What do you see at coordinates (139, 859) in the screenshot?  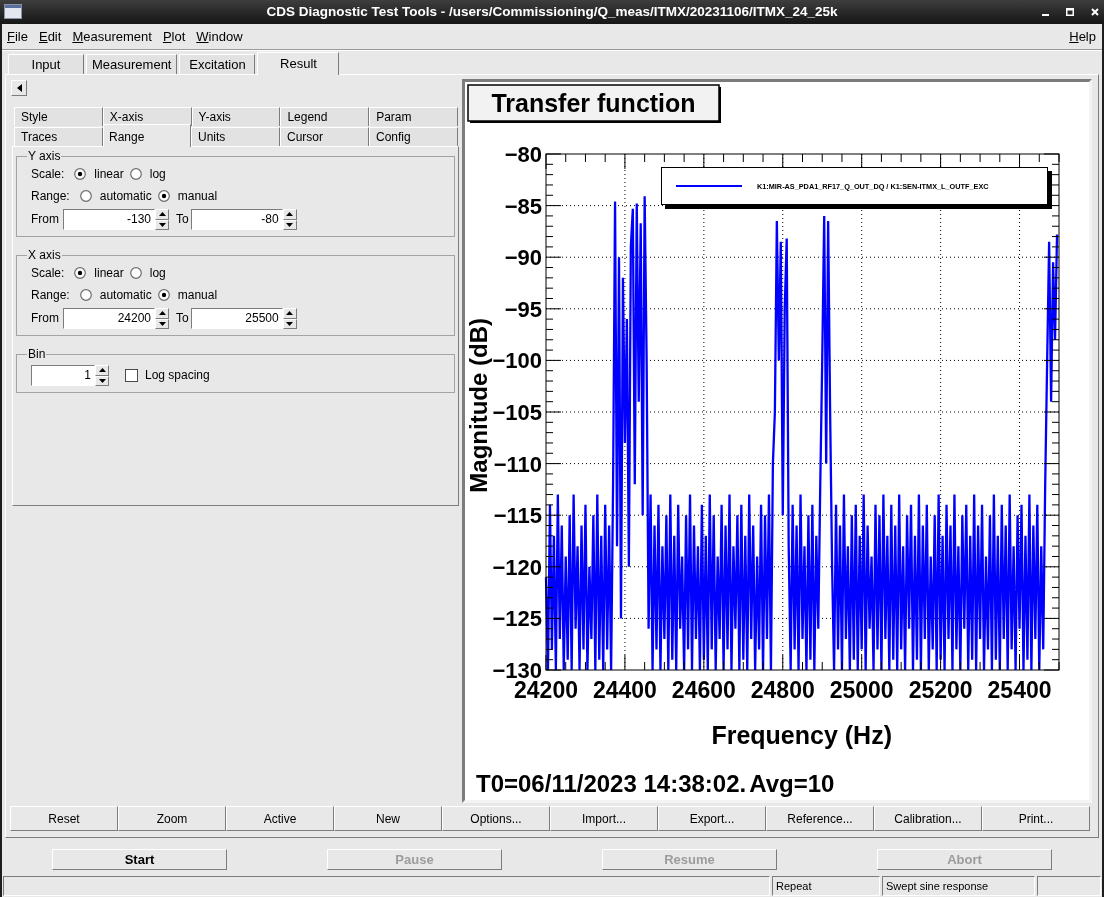 I see `action-button: Start` at bounding box center [139, 859].